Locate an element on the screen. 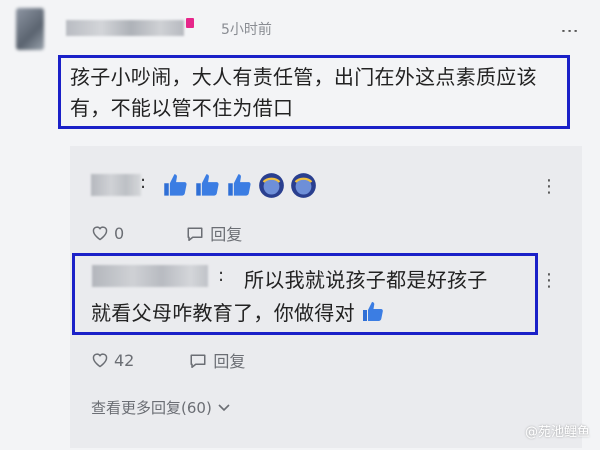  reply-text-line2-text: 就看父母咋教育了，你做得对 is located at coordinates (223, 313).